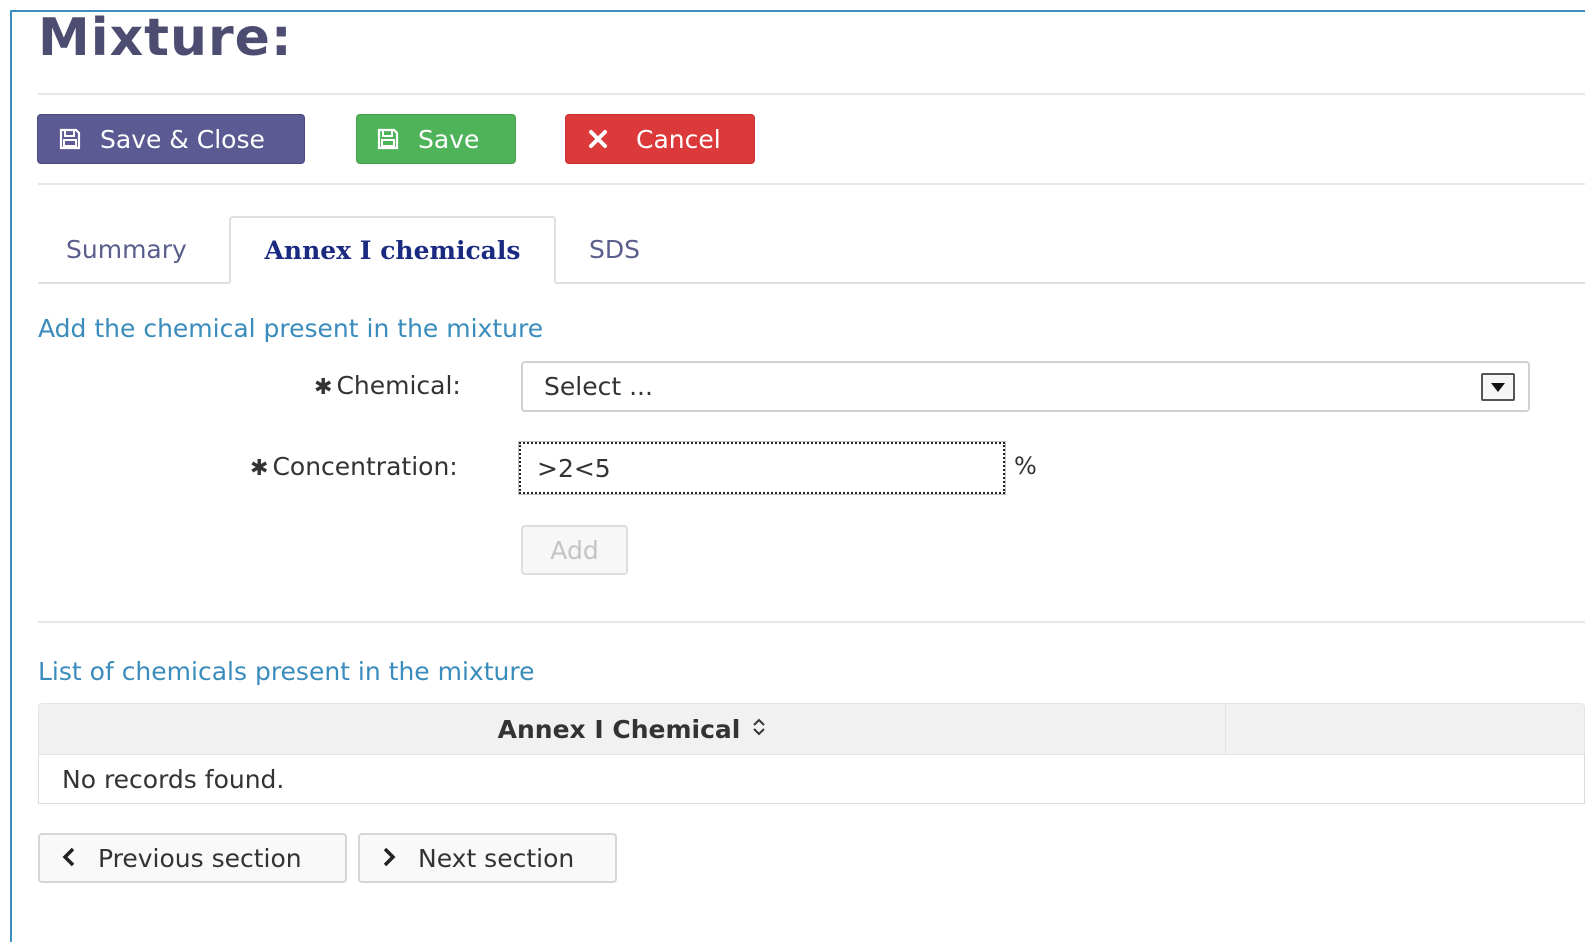 This screenshot has width=1585, height=942. I want to click on empty-message: No records found., so click(173, 779).